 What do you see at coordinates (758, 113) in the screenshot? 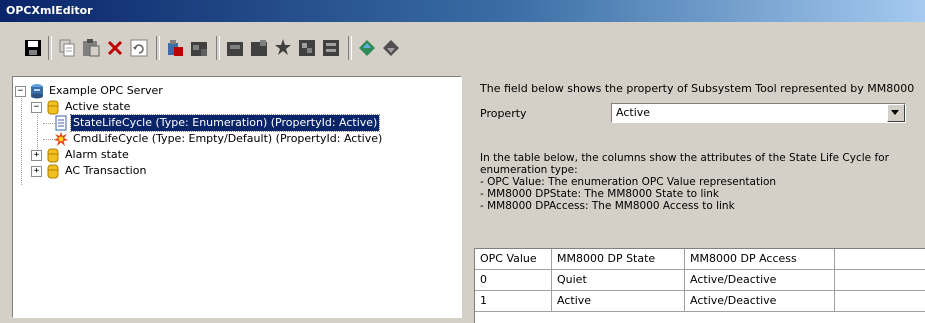
I see `property-dropdown: Active` at bounding box center [758, 113].